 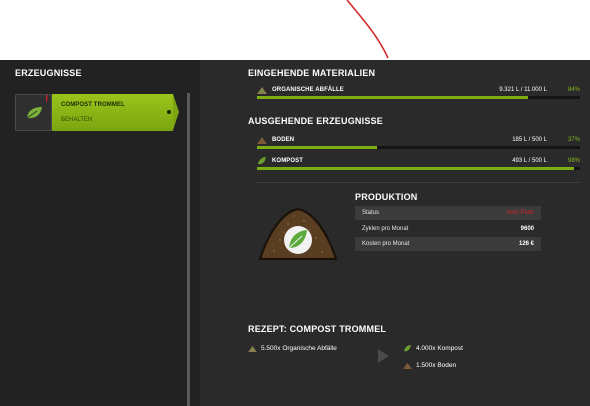 What do you see at coordinates (93, 105) in the screenshot?
I see `product-name: COMPOST TROMMEL` at bounding box center [93, 105].